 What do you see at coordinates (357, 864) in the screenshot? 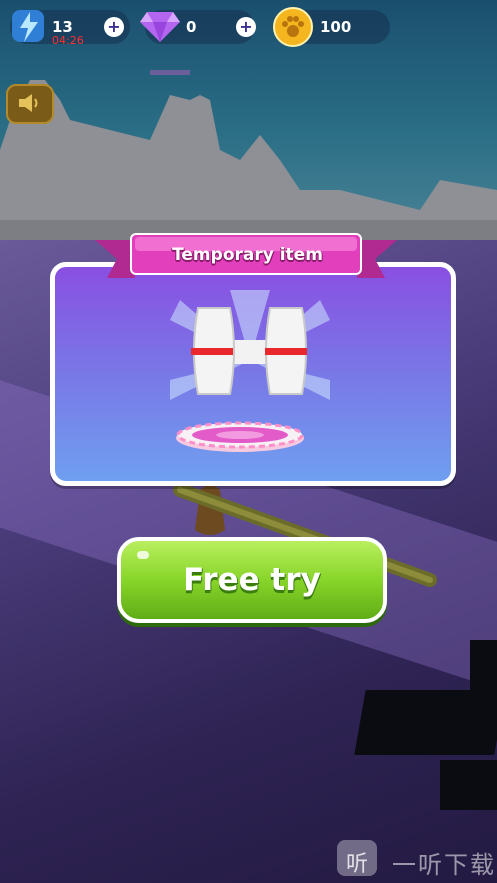
I see `watermark-logo-glyph: 听` at bounding box center [357, 864].